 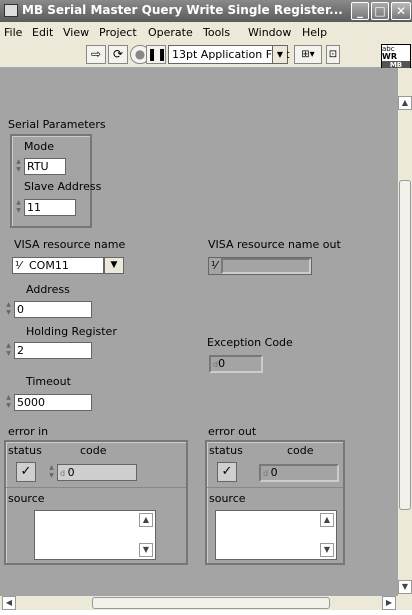 I want to click on close-button: ✕, so click(x=401, y=11).